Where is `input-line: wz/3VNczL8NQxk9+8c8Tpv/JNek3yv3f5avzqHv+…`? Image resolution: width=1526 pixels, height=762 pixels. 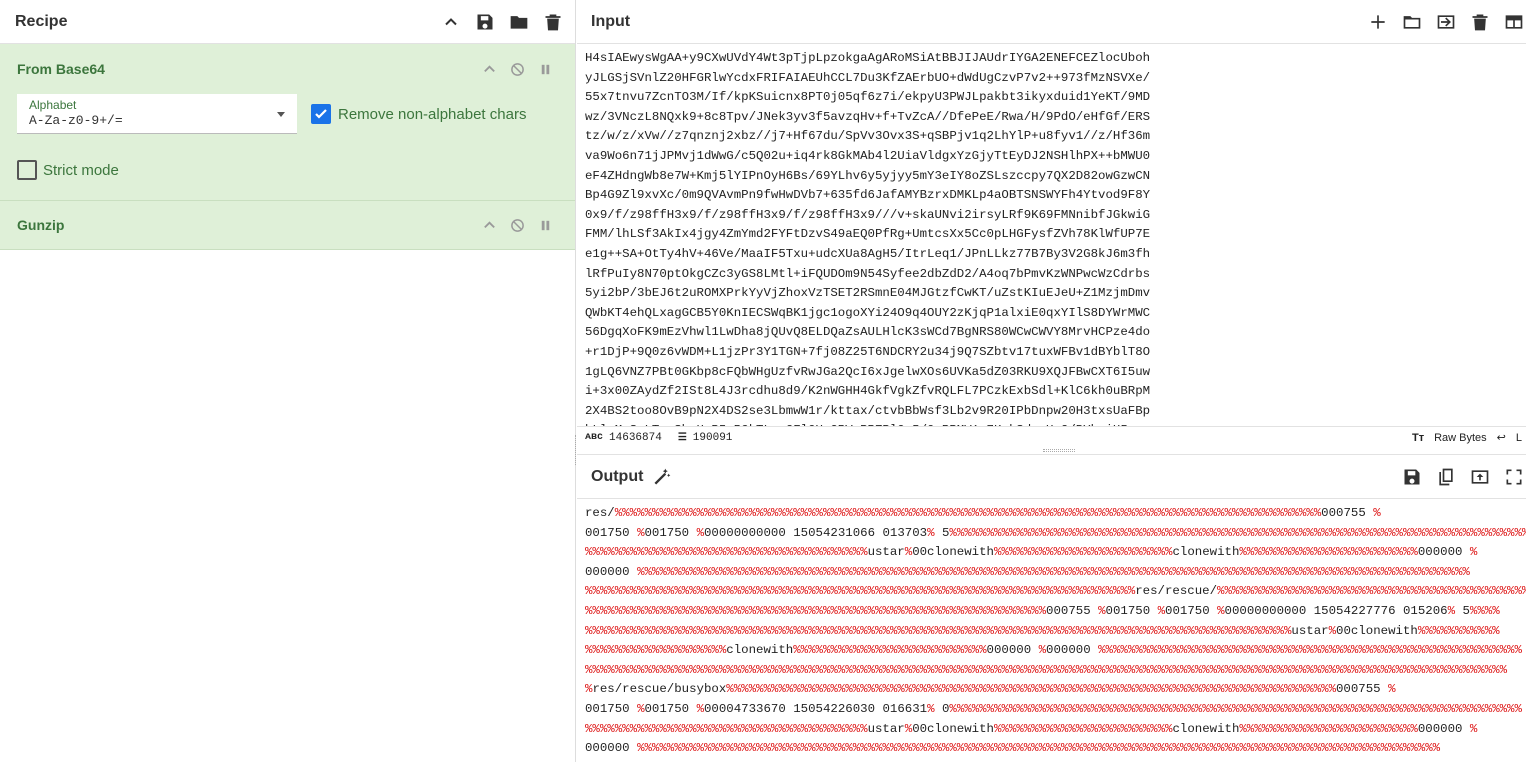 input-line: wz/3VNczL8NQxk9+8c8Tpv/JNek3yv3f5avzqHv+… is located at coordinates (868, 116).